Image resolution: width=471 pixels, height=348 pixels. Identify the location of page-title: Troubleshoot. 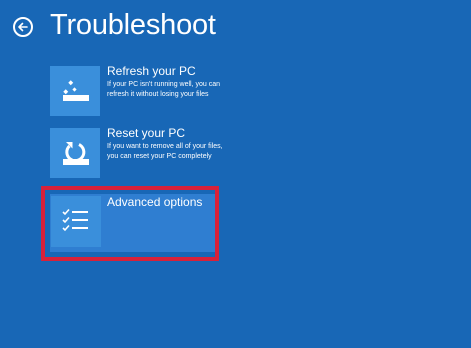
(133, 25).